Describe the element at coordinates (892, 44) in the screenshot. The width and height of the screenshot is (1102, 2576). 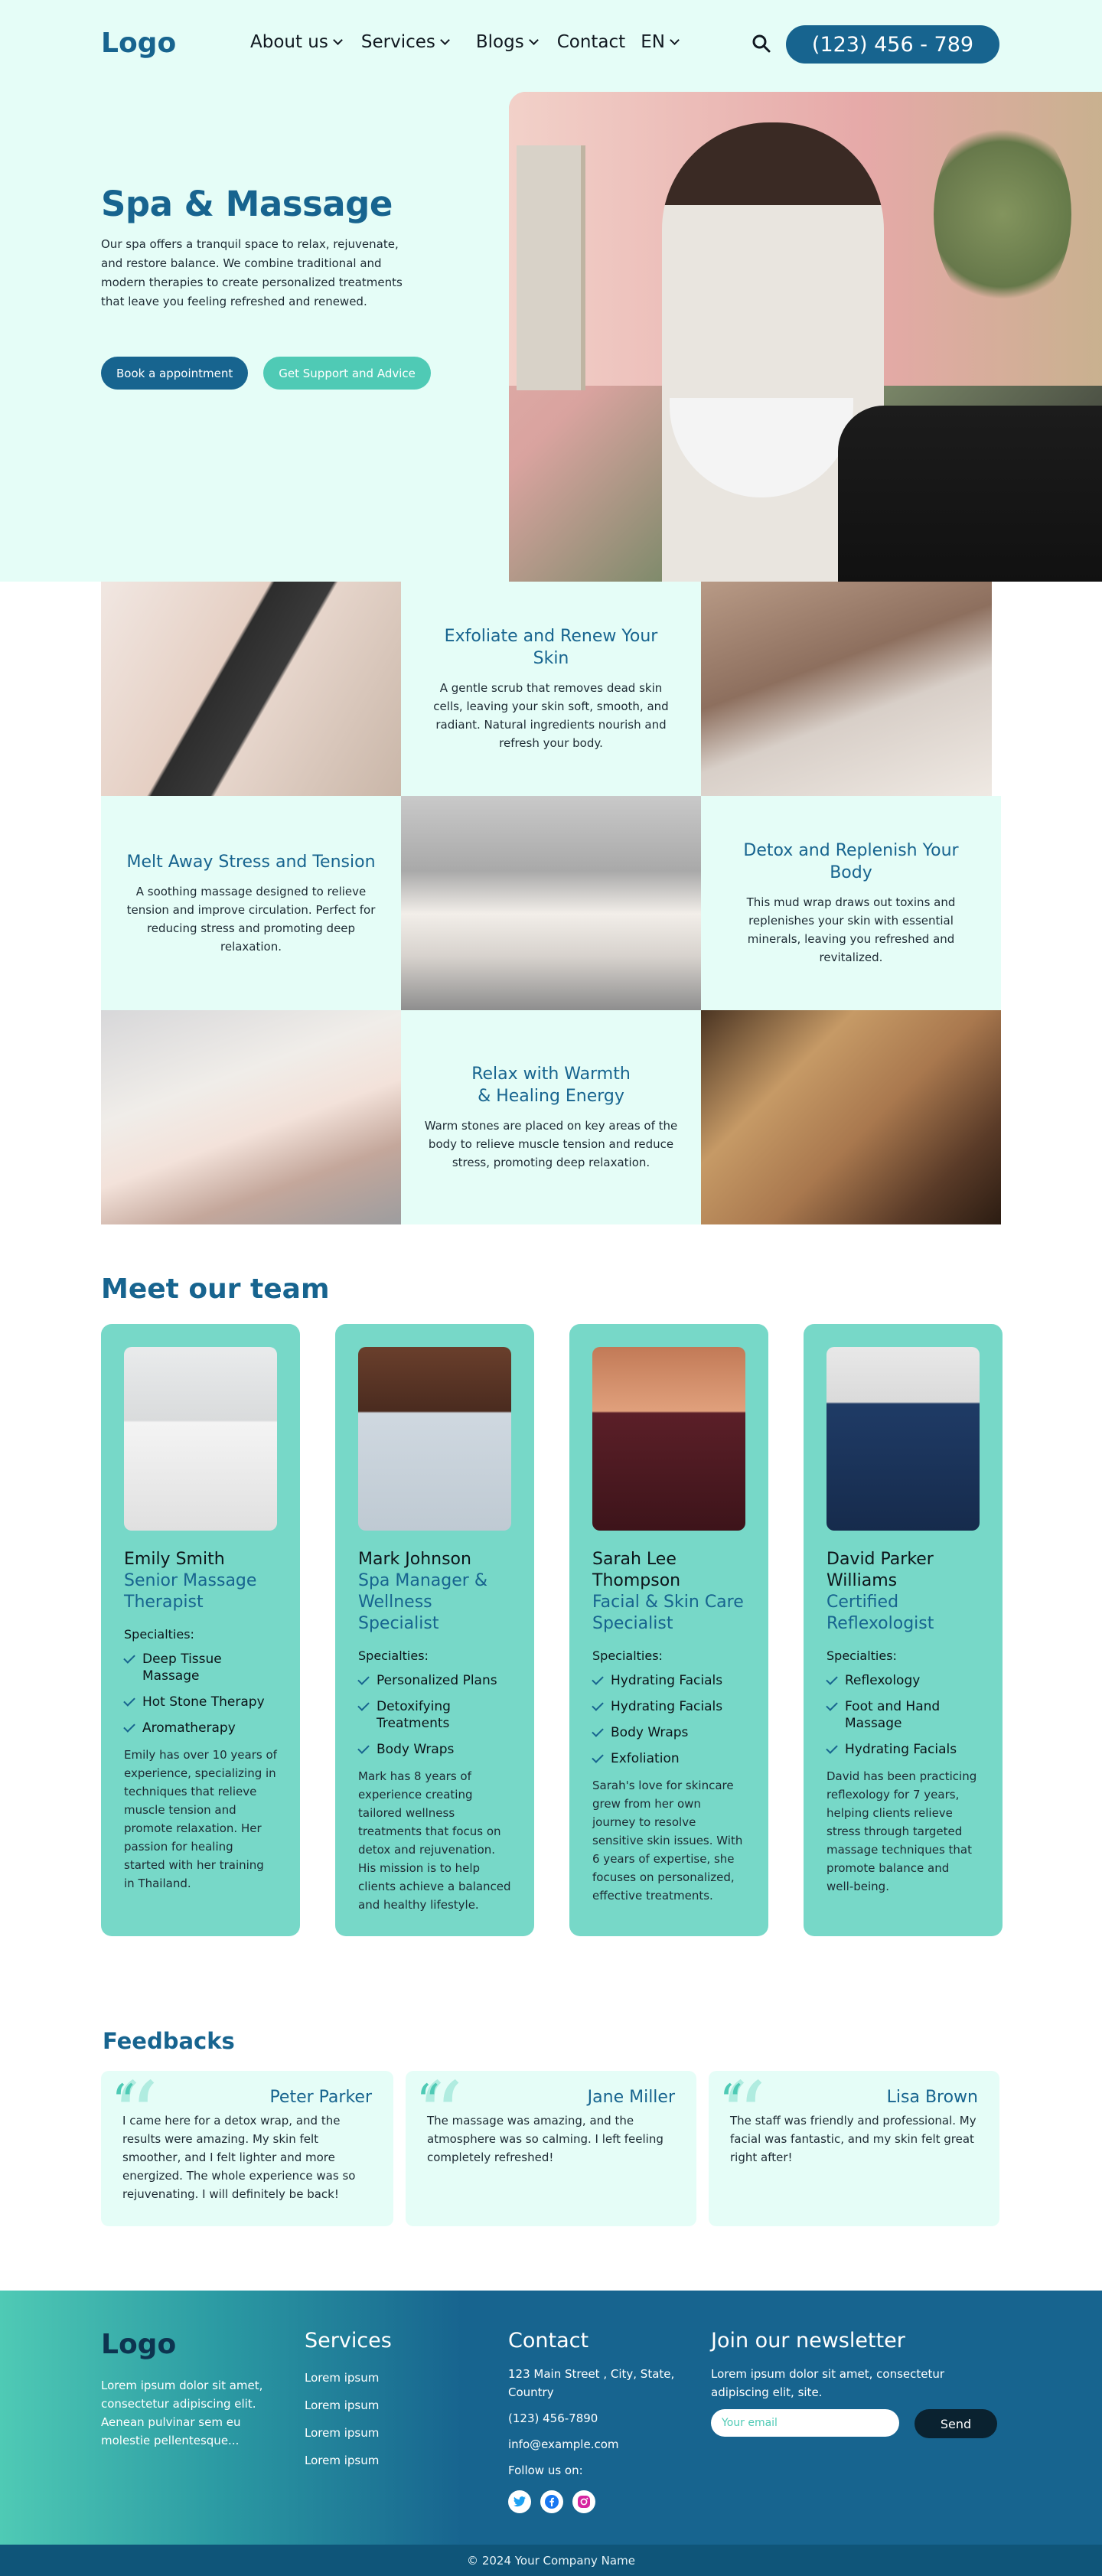
I see `phone-button: (123) 456 - 789` at that location.